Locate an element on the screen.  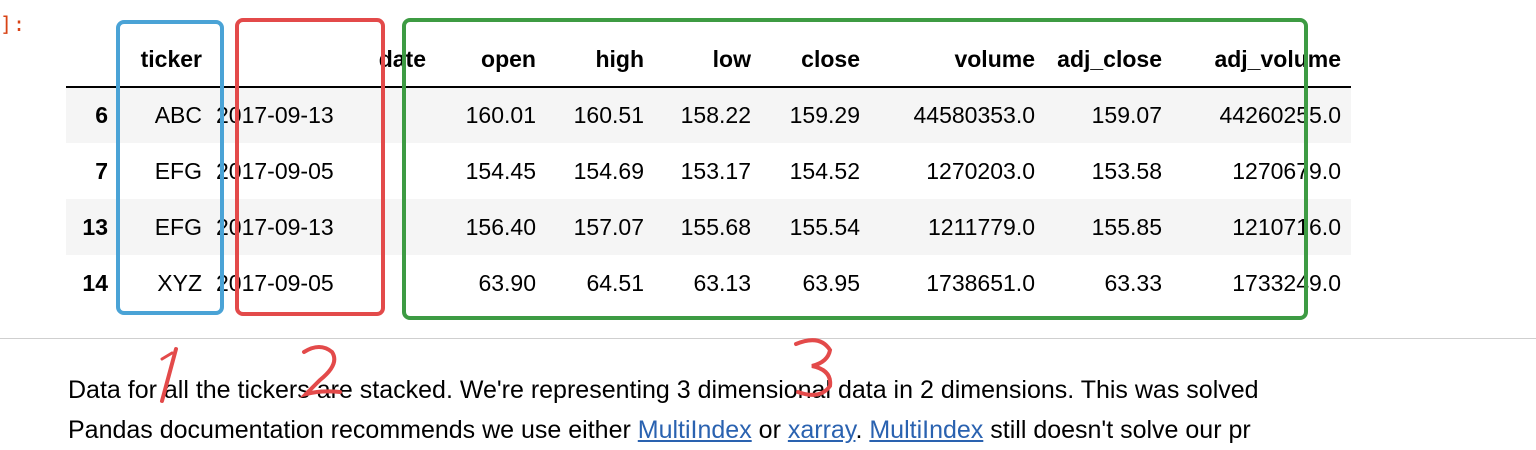
row-index: 6 is located at coordinates (101, 115).